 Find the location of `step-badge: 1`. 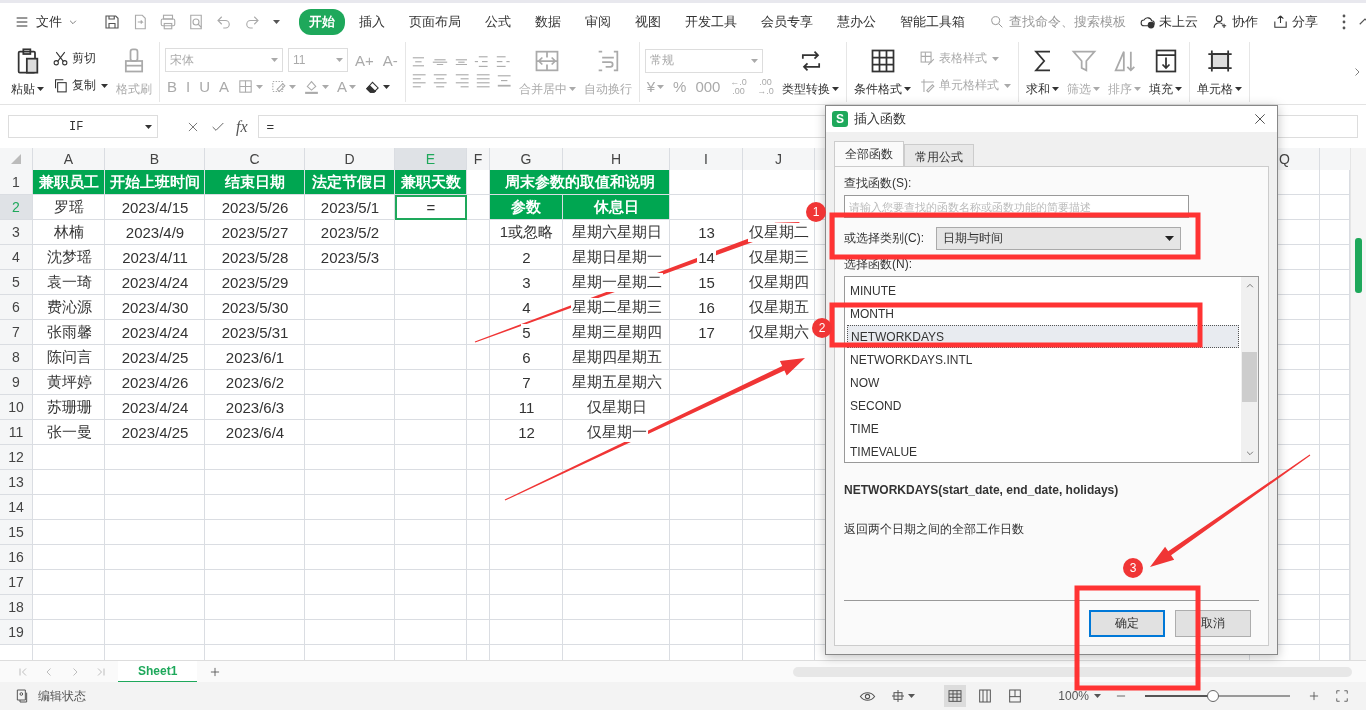

step-badge: 1 is located at coordinates (816, 212).